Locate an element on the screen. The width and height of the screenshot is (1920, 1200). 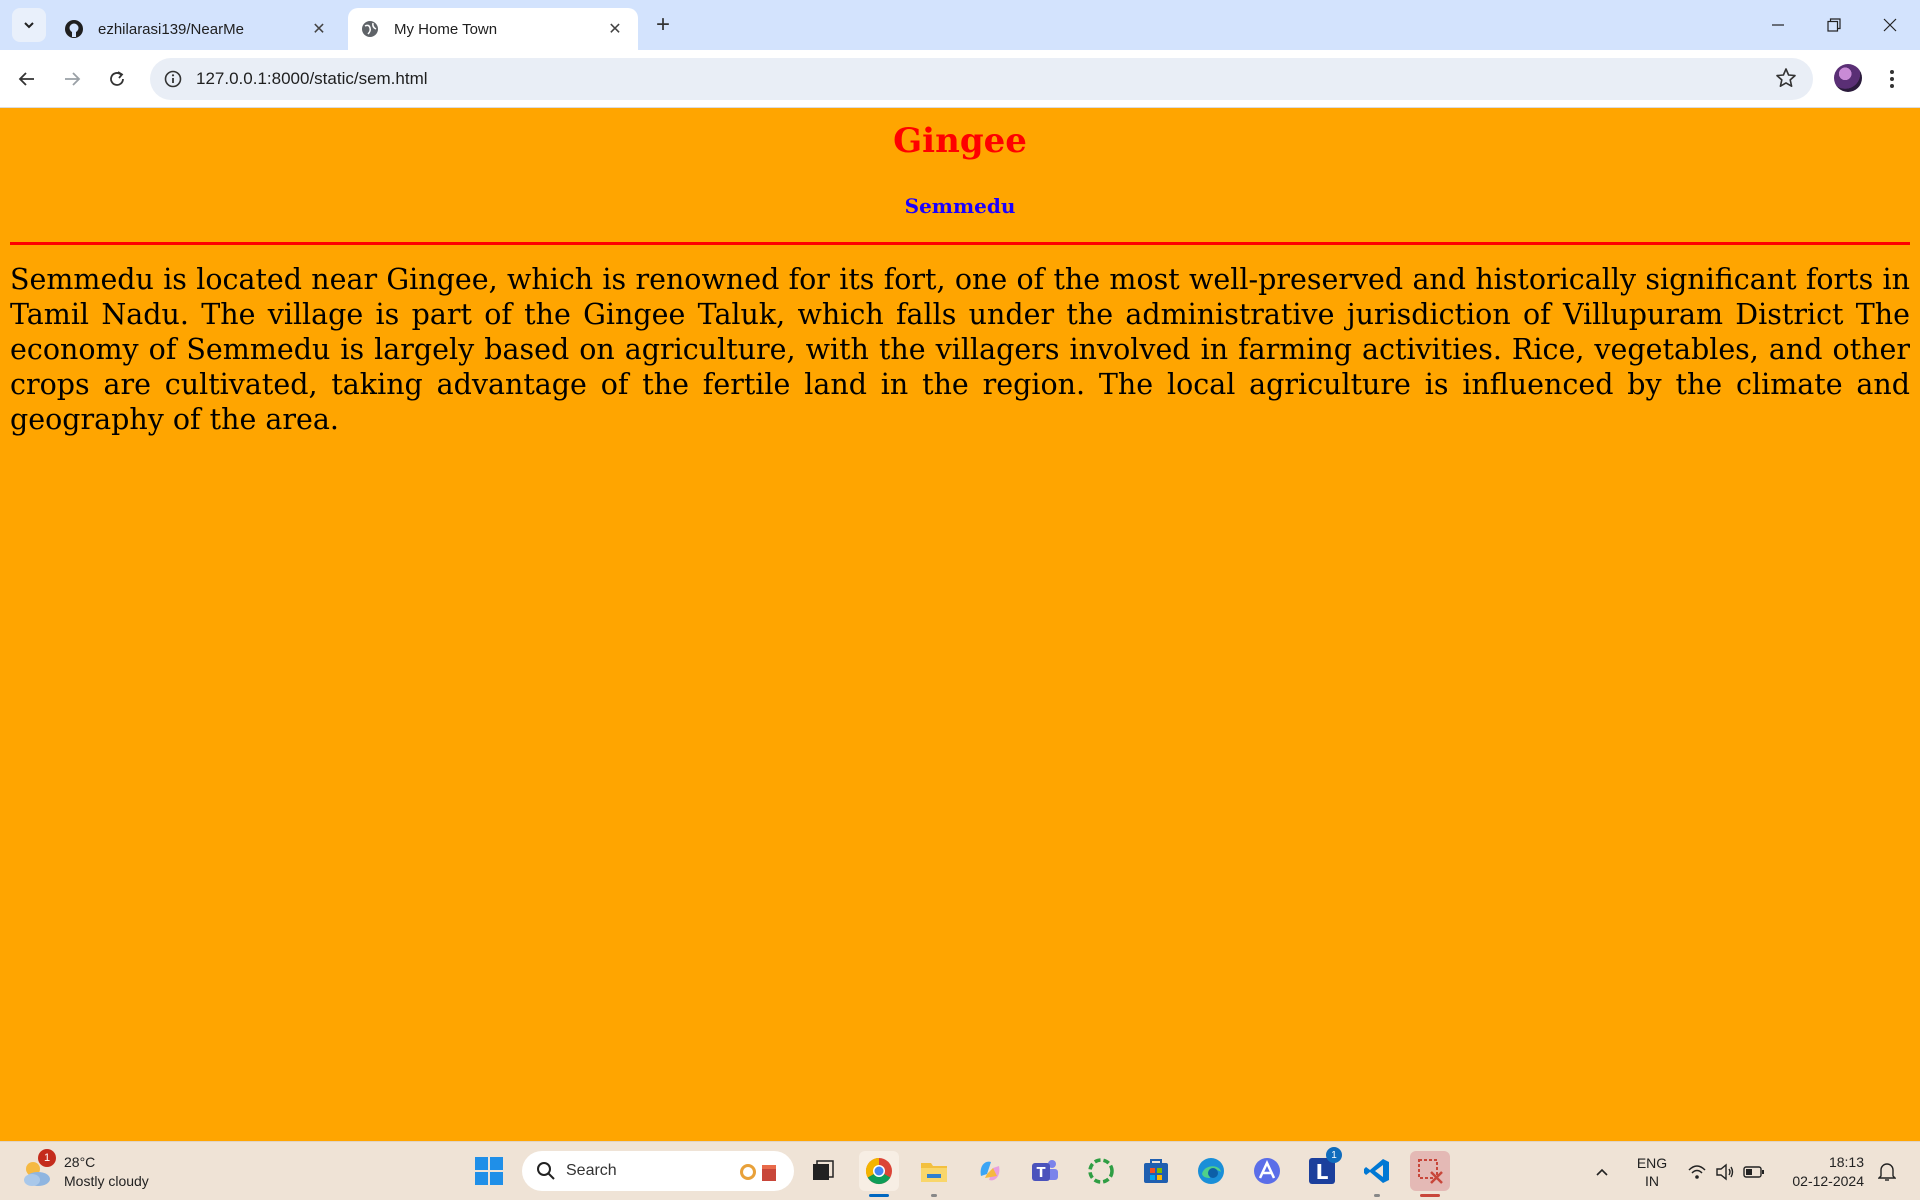
back-button is located at coordinates (27, 79).